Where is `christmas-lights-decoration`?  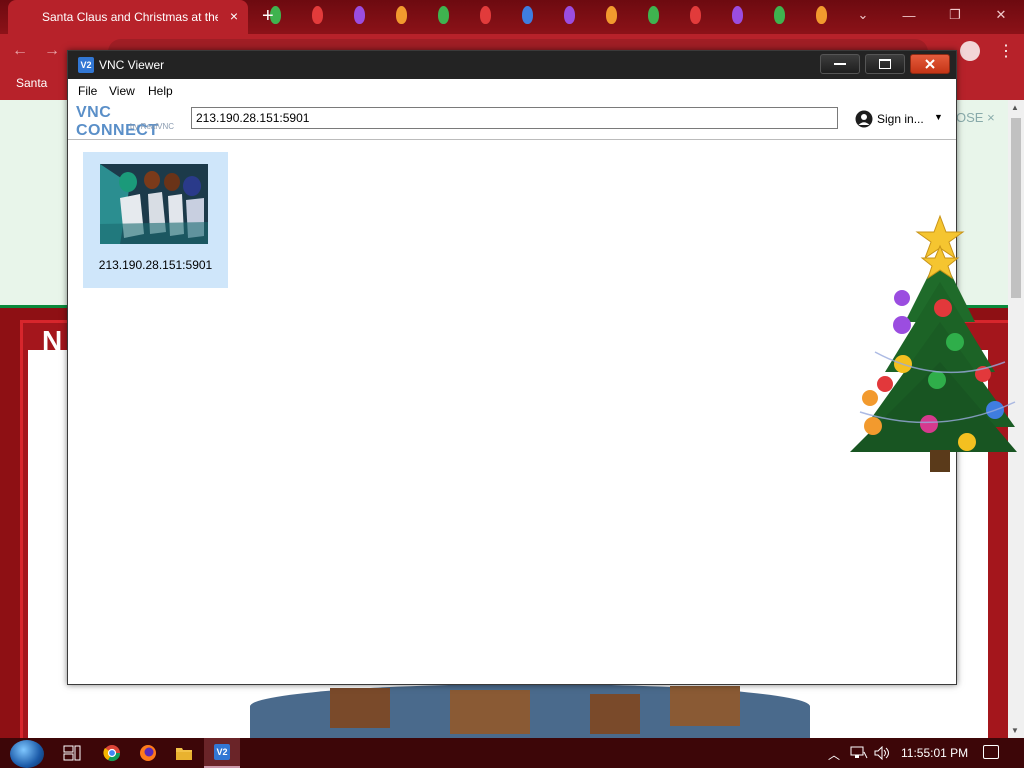 christmas-lights-decoration is located at coordinates (550, 15).